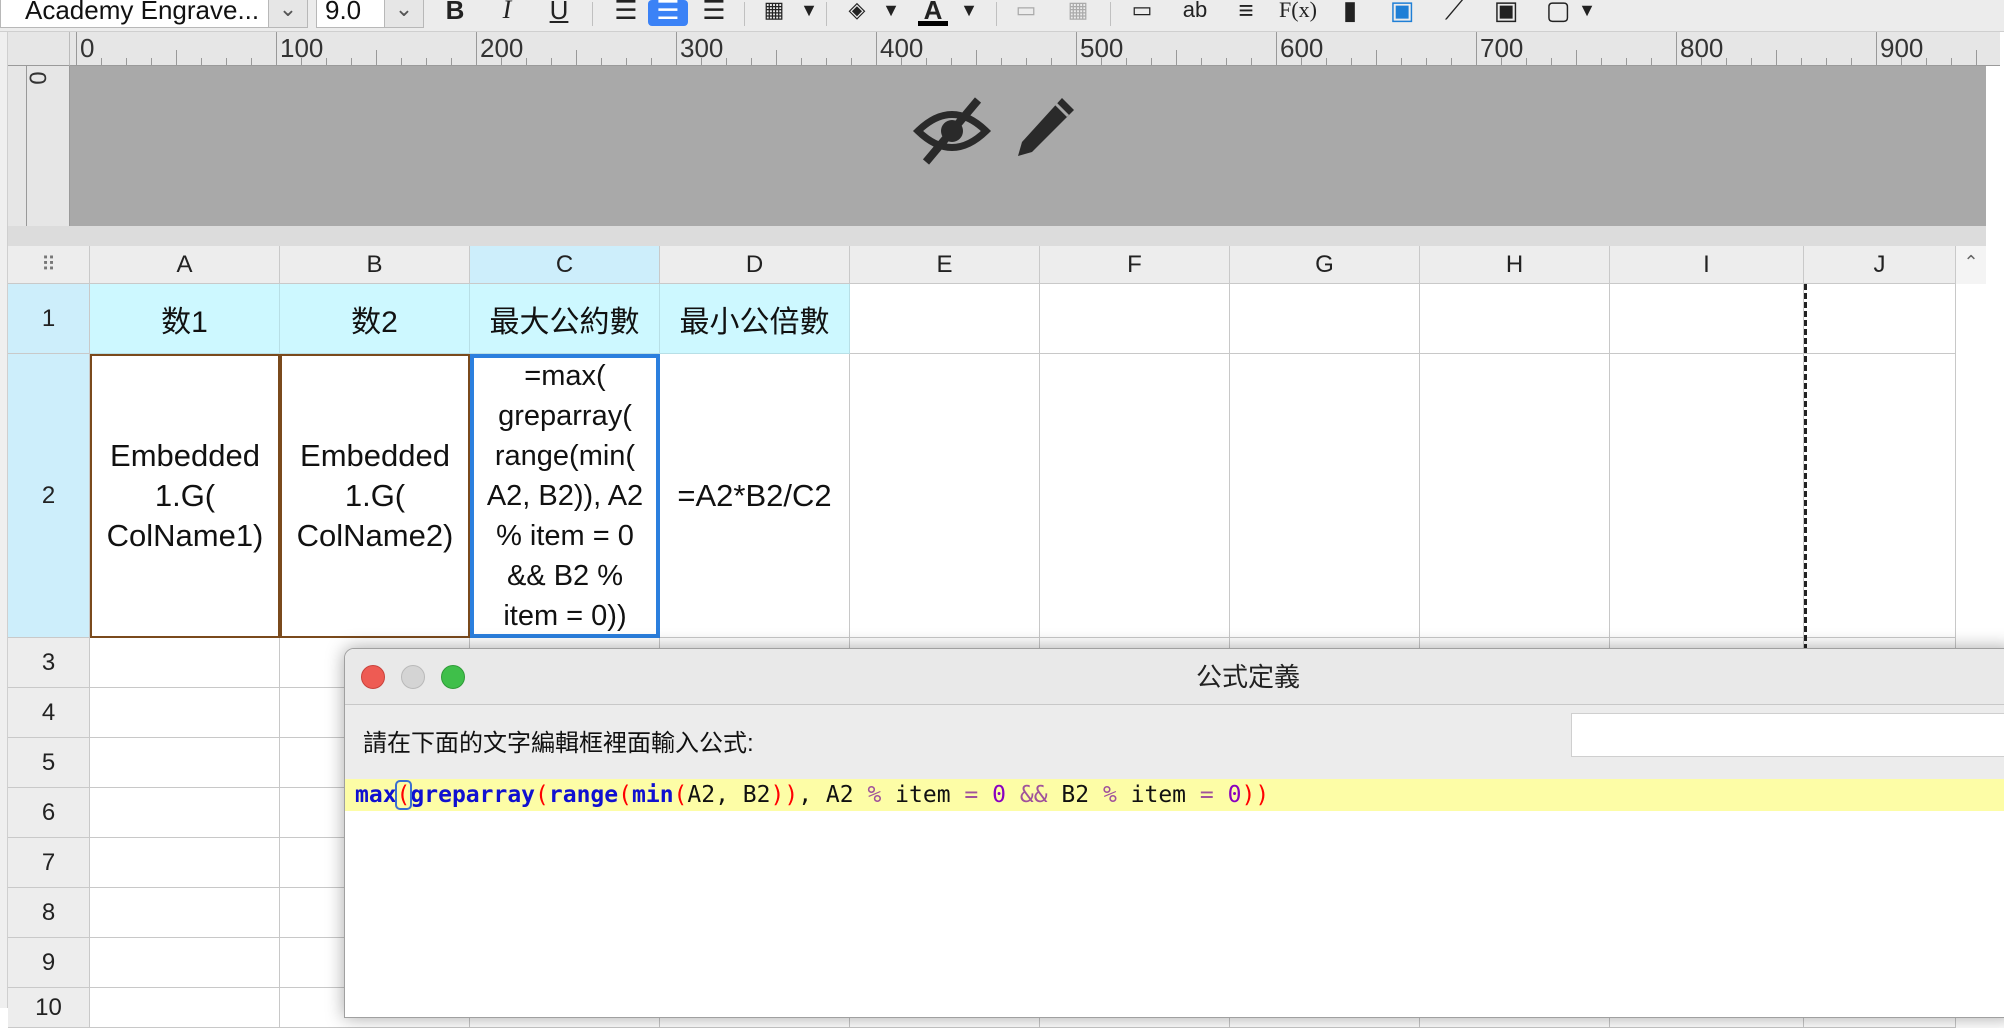 This screenshot has height=1028, width=2004. I want to click on formula-token: min, so click(653, 795).